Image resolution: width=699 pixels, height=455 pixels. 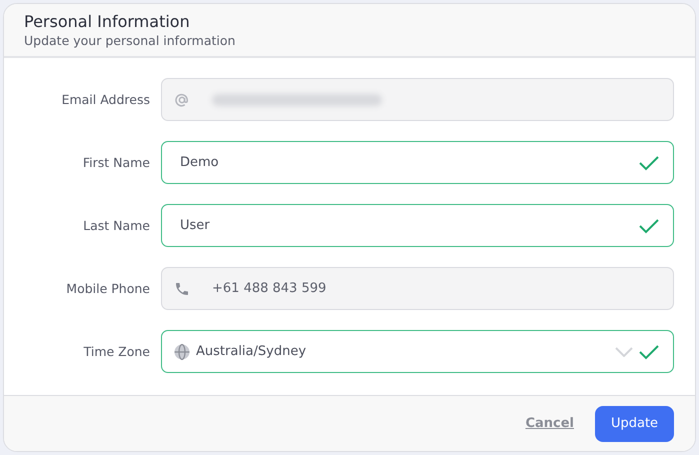 I want to click on field-label: Time Zone, so click(x=116, y=351).